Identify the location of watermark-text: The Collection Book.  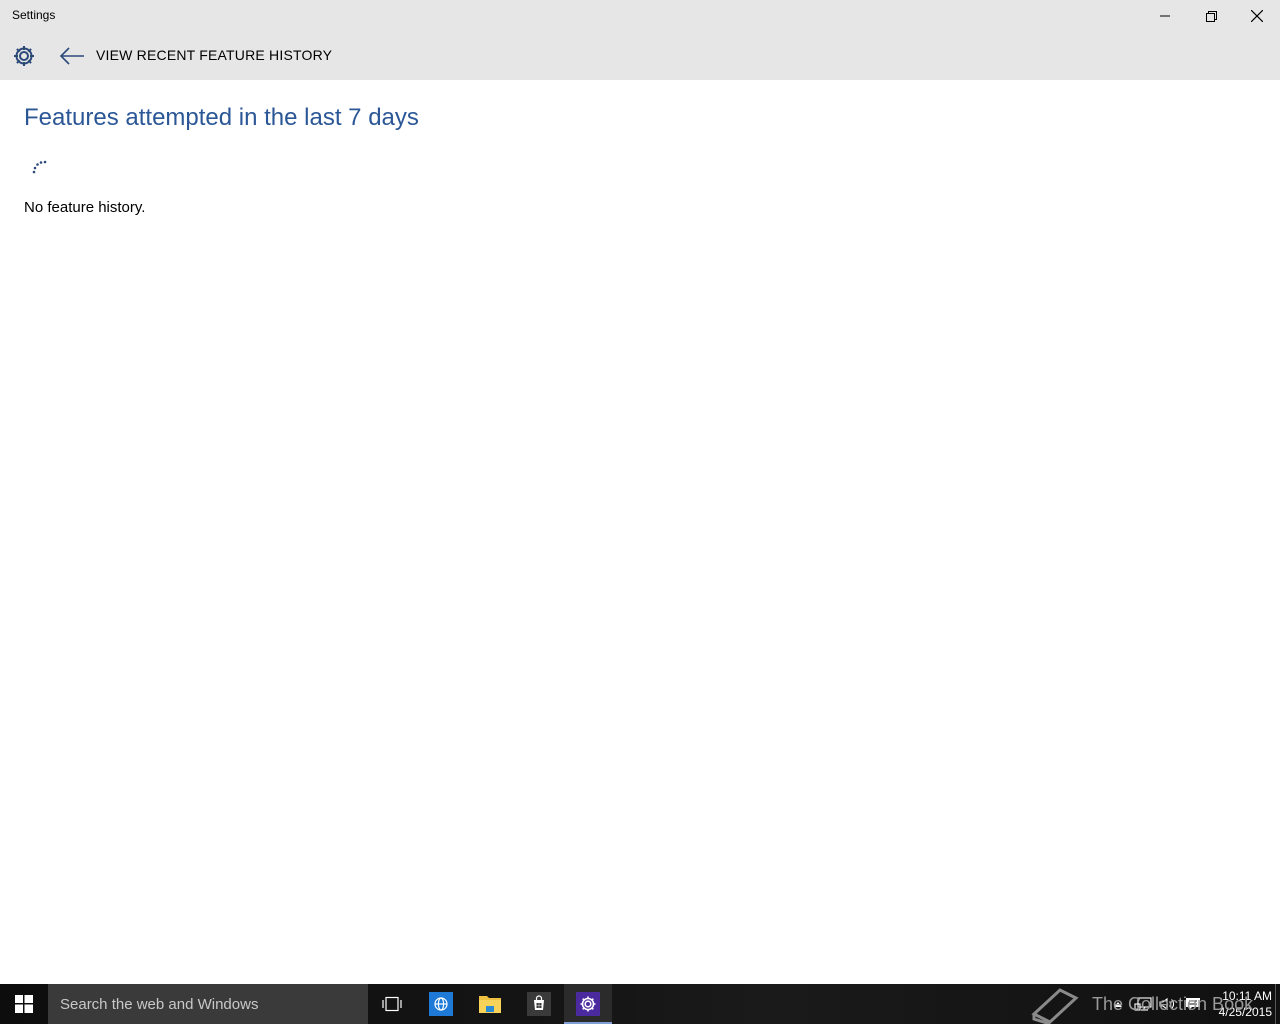
(1173, 1003).